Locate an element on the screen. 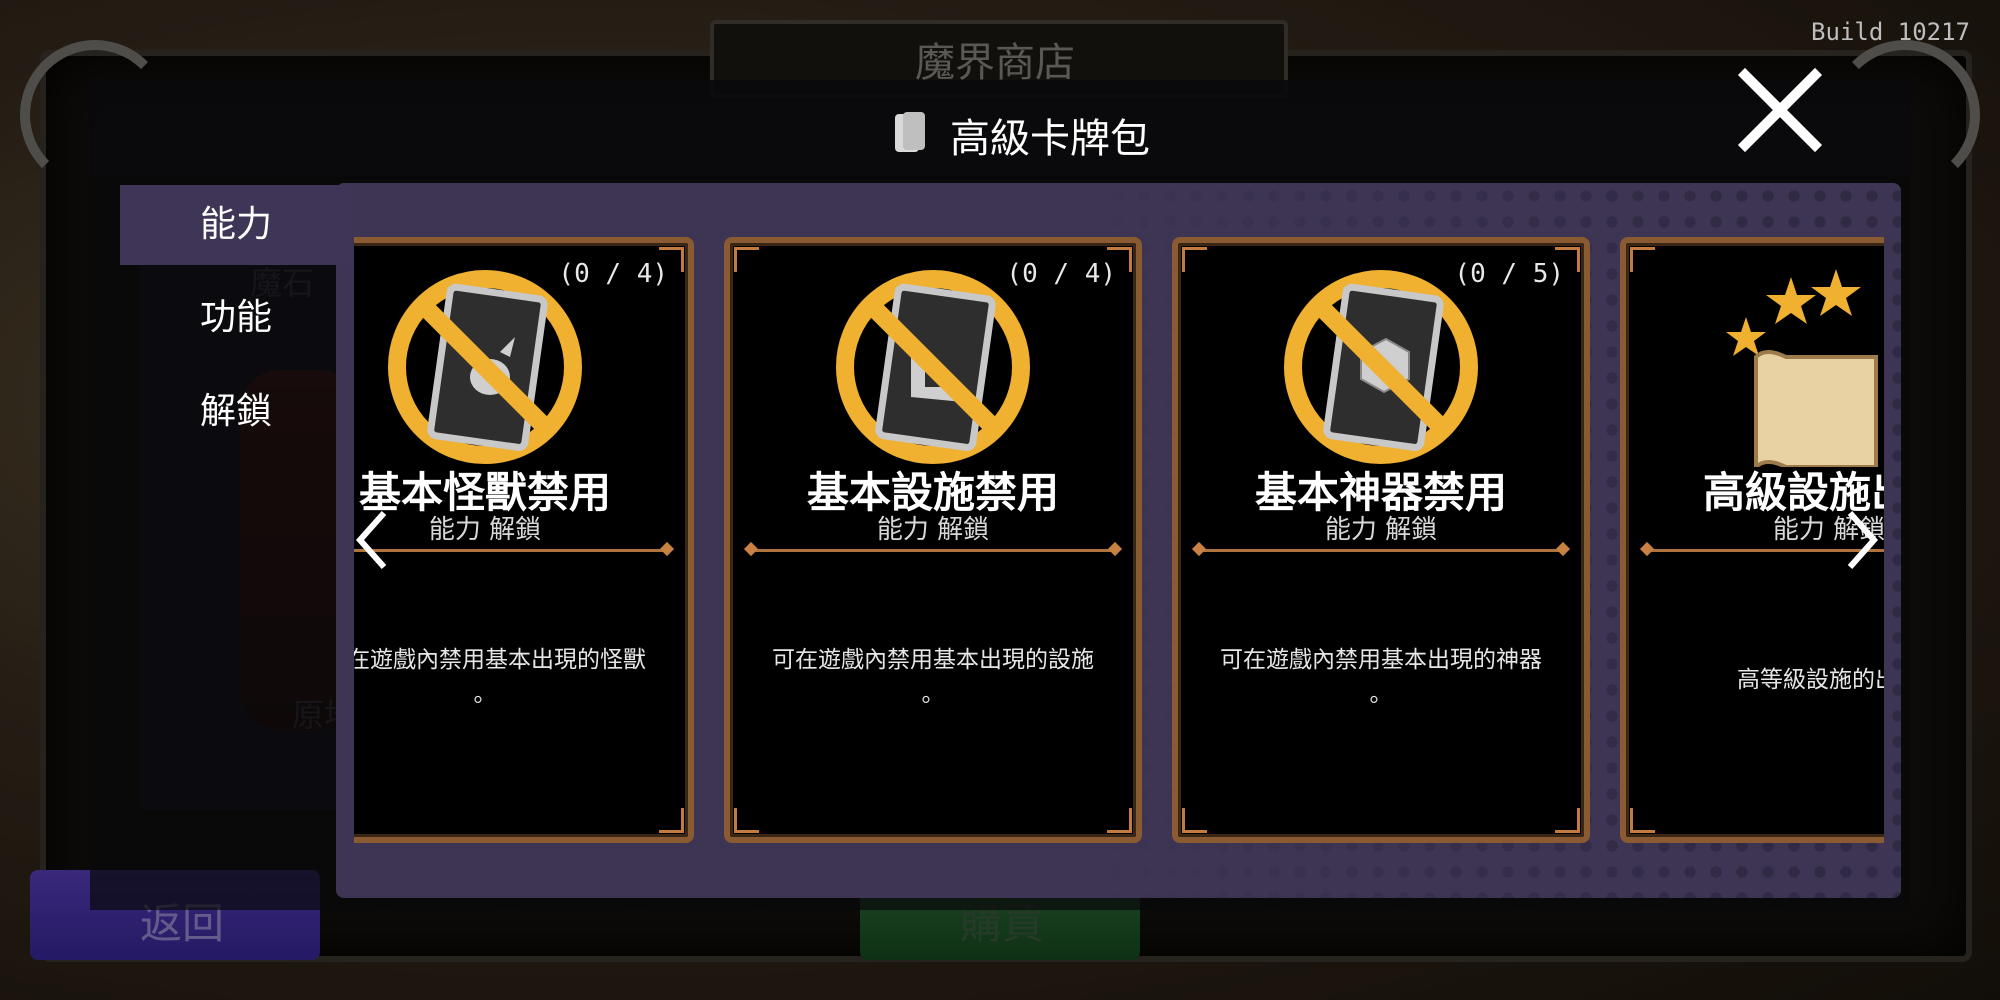 This screenshot has width=2000, height=1000. card-description: 可在遊戲內禁用基本出現的設施 。 is located at coordinates (933, 677).